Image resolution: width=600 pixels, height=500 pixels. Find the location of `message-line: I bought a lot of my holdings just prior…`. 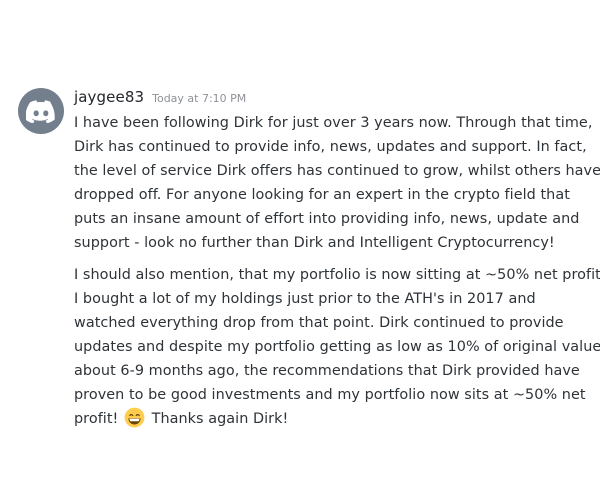

message-line: I bought a lot of my holdings just prior… is located at coordinates (305, 299).